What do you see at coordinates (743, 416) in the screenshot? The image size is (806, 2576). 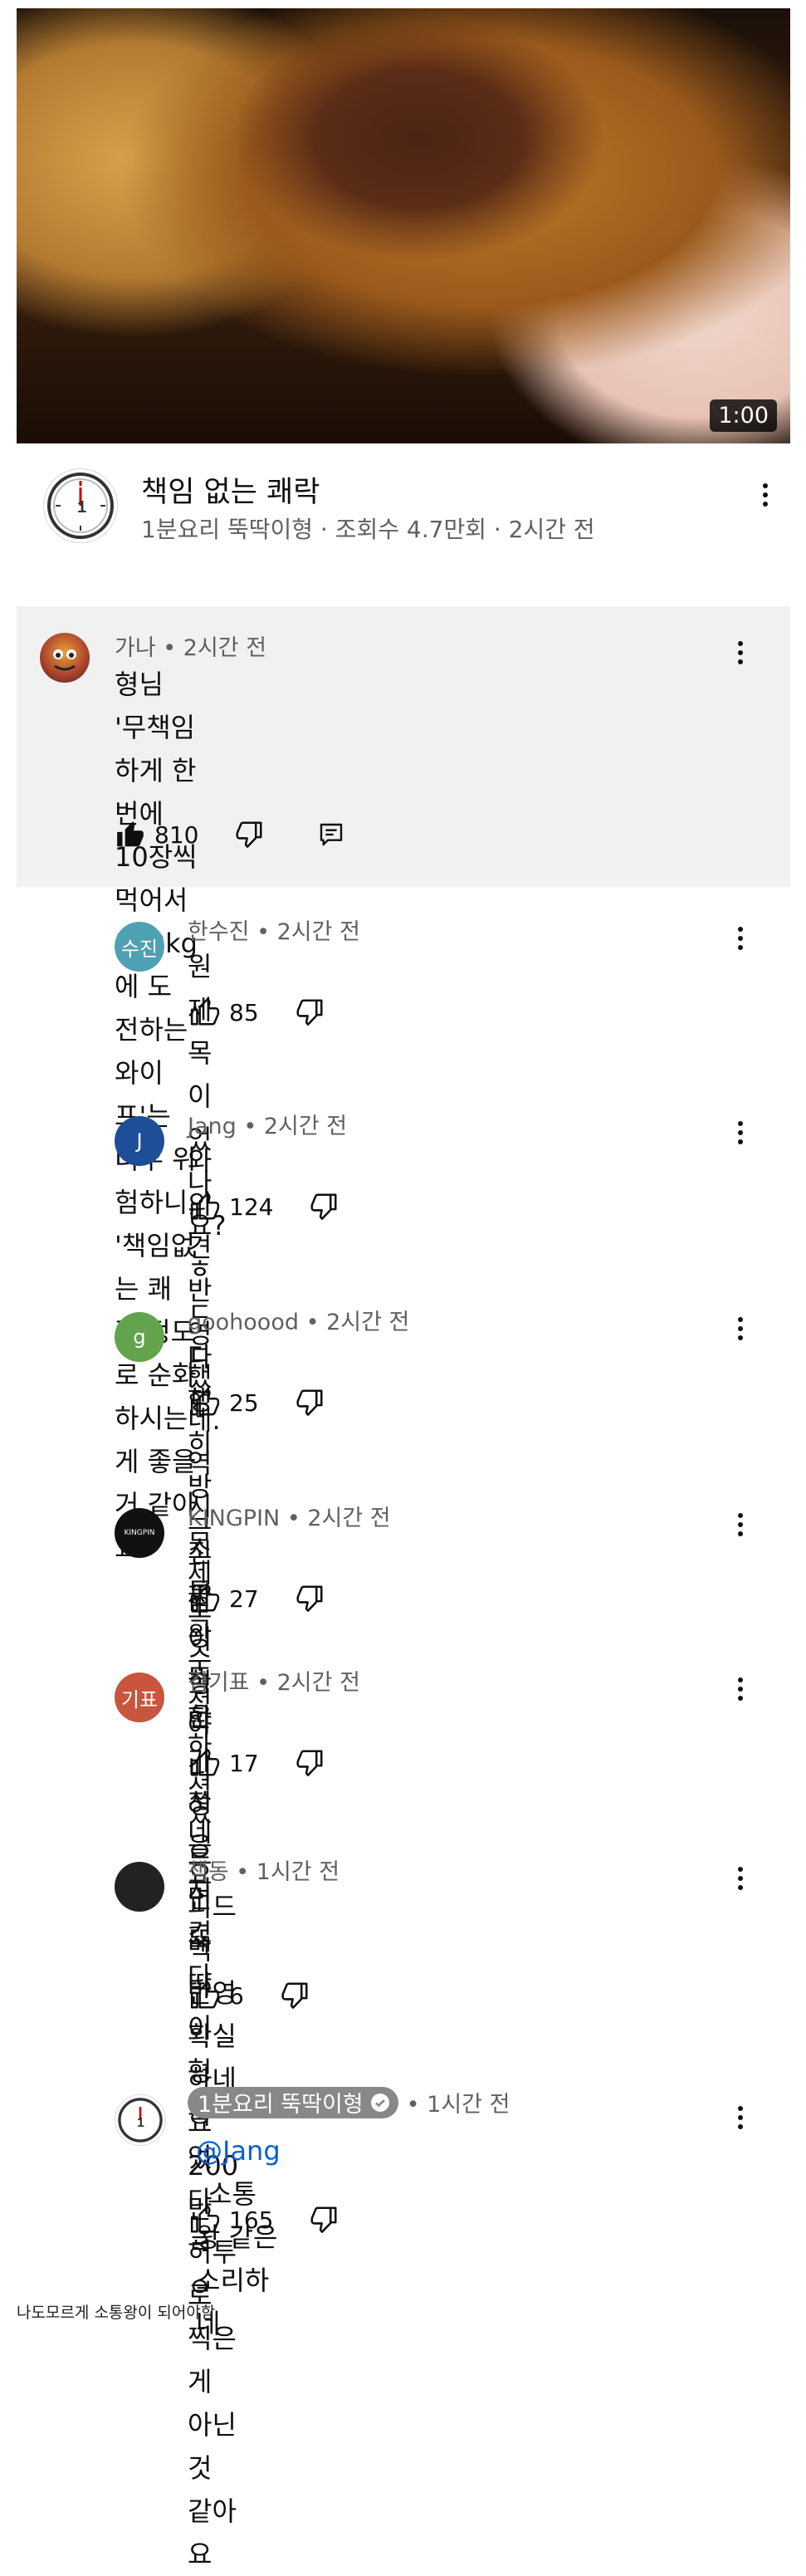 I see `video-duration: 1:00` at bounding box center [743, 416].